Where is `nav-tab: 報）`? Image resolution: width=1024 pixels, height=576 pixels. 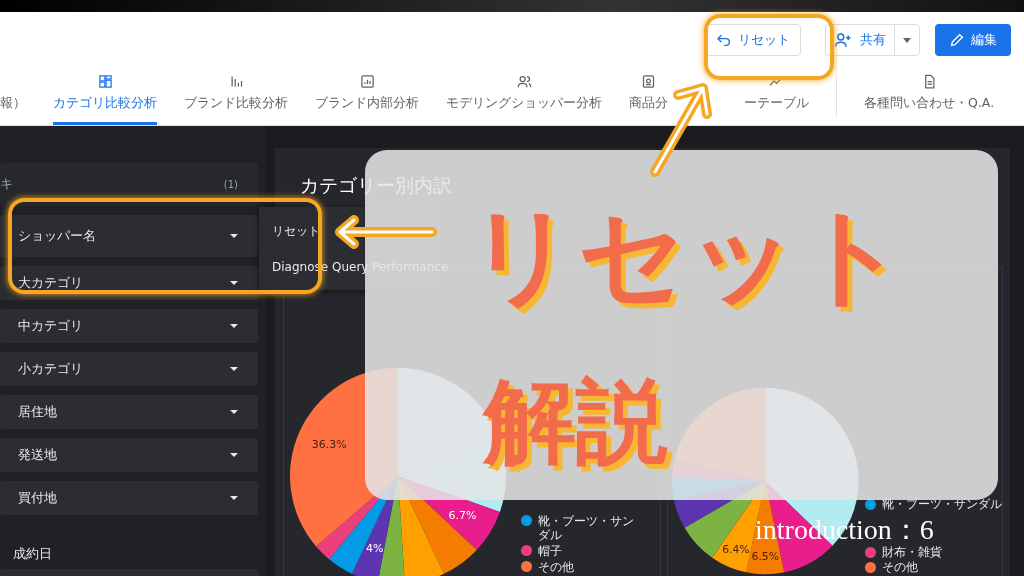
nav-tab: 報） is located at coordinates (13, 96).